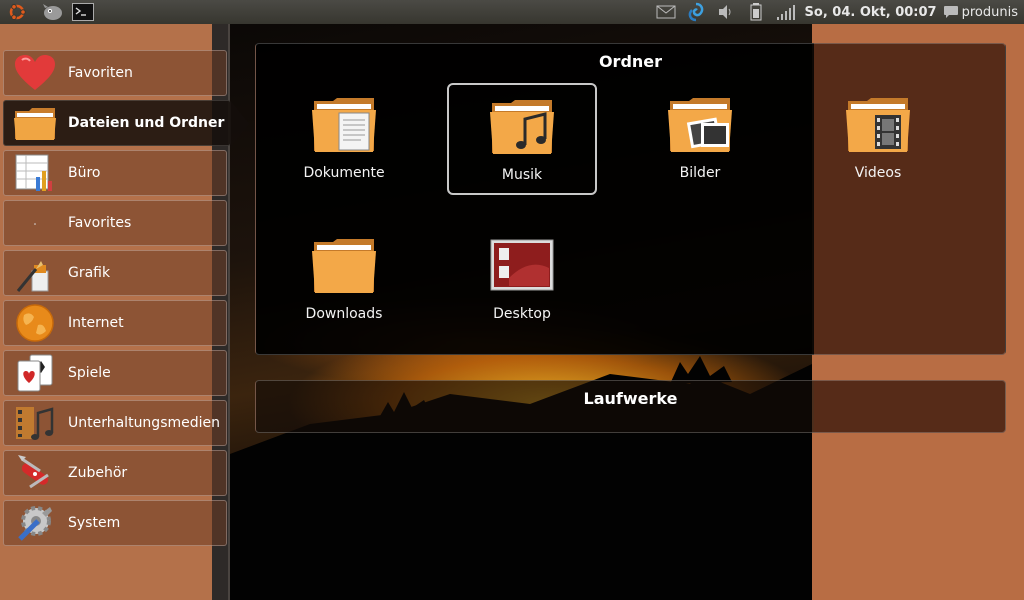 Image resolution: width=1024 pixels, height=600 pixels. What do you see at coordinates (700, 173) in the screenshot?
I see `folder-label: Bilder` at bounding box center [700, 173].